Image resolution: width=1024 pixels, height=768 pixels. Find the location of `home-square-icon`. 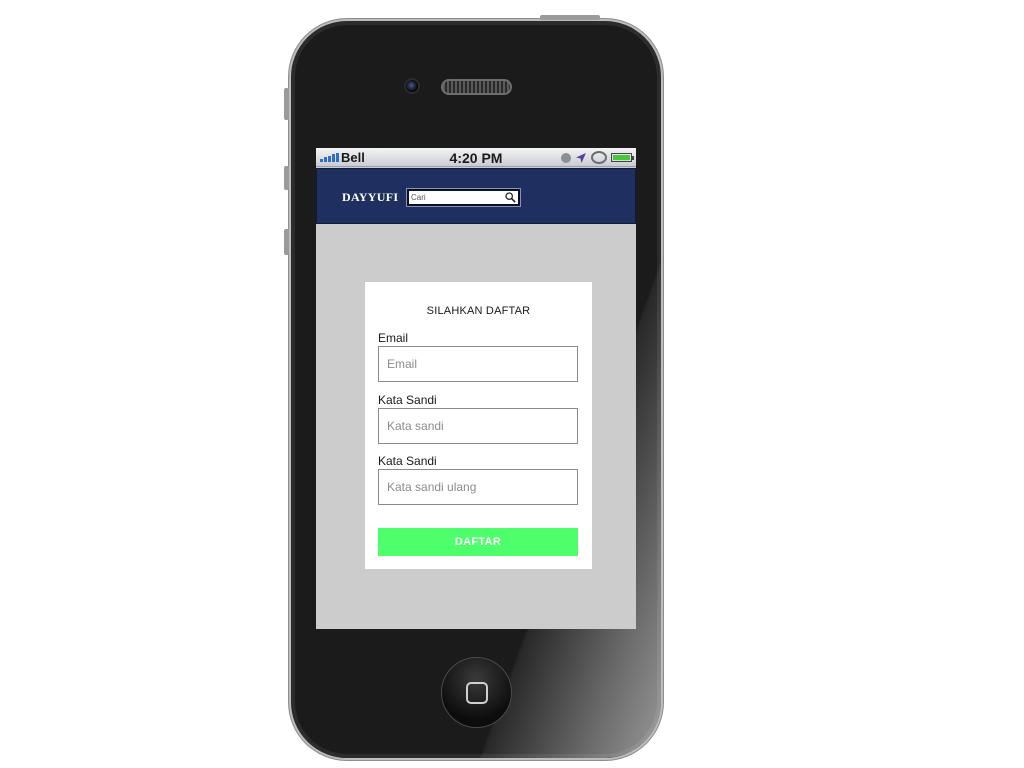

home-square-icon is located at coordinates (477, 693).